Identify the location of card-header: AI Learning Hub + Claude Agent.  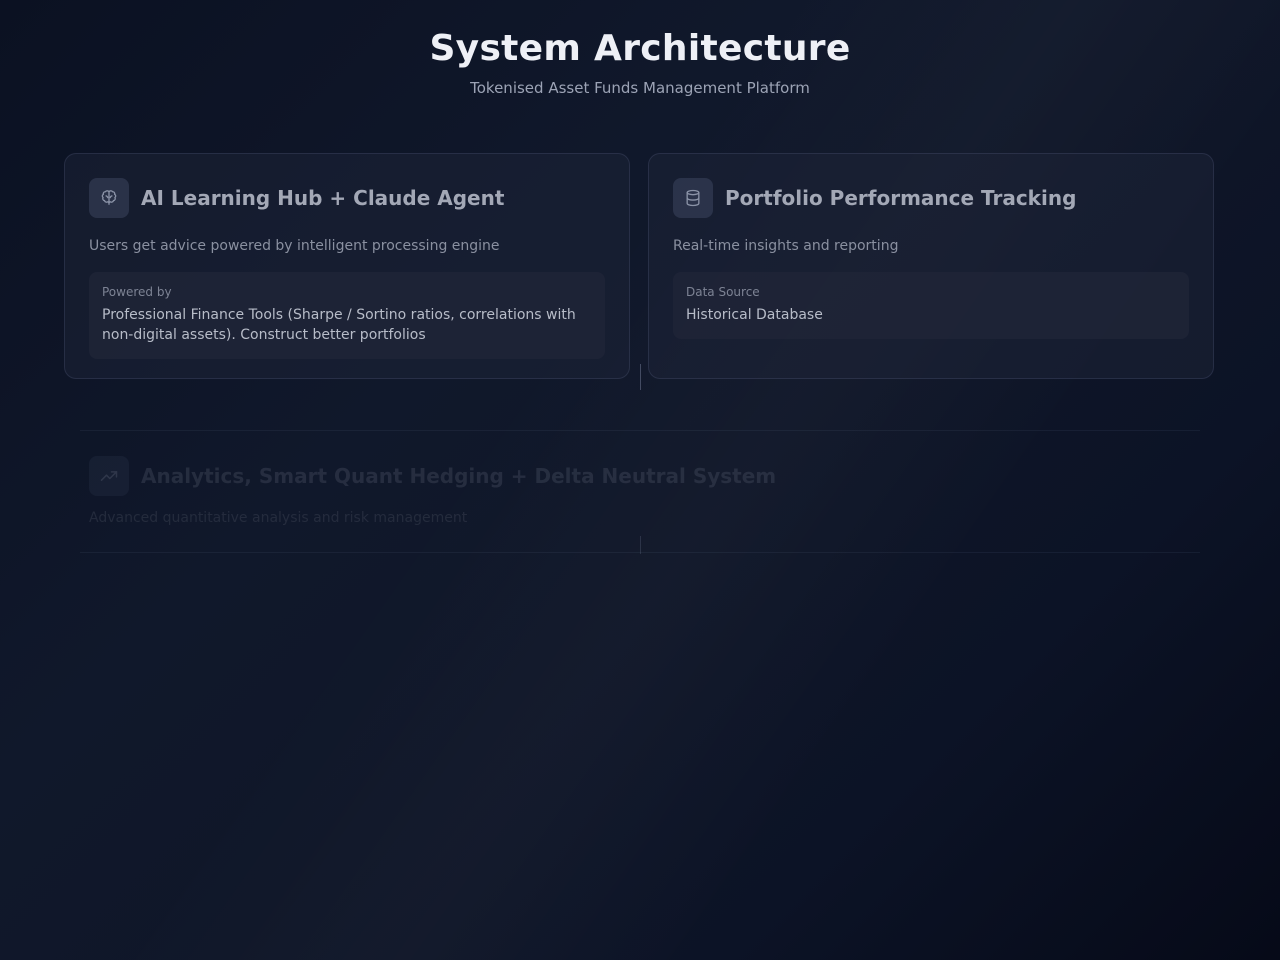
(347, 198).